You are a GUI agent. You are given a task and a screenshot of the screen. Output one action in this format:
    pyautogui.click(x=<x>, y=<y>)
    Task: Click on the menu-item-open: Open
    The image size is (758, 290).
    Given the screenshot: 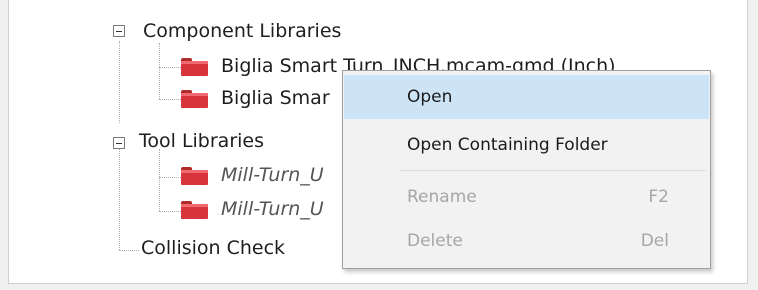 What is the action you would take?
    pyautogui.click(x=526, y=97)
    